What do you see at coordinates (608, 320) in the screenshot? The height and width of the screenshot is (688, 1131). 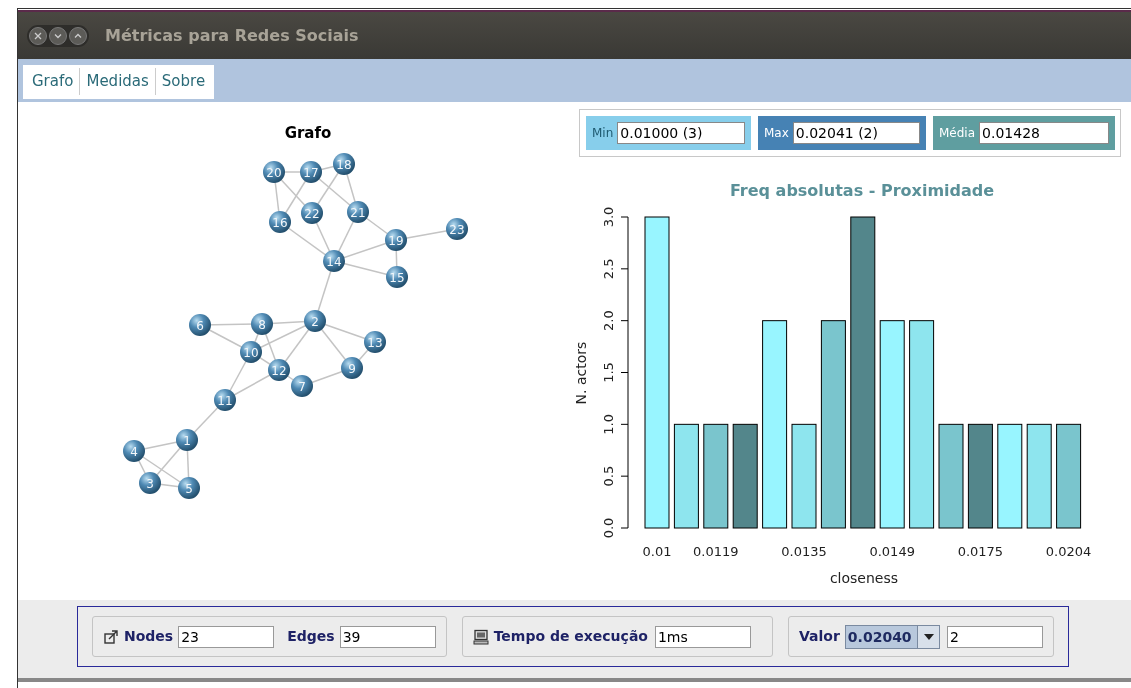 I see `y-tick-label: 2.0` at bounding box center [608, 320].